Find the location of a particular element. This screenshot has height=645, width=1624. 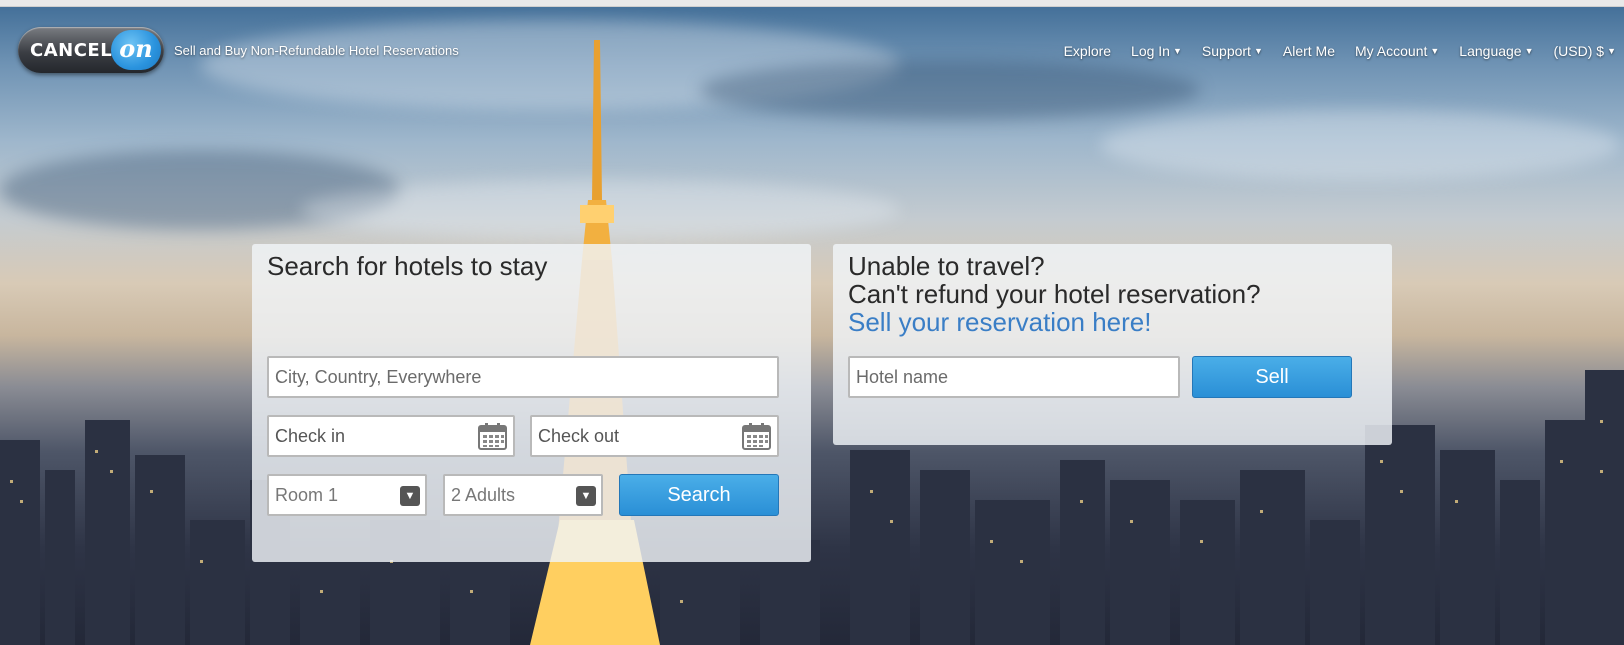

nav-support: Support ▼ is located at coordinates (1232, 51).